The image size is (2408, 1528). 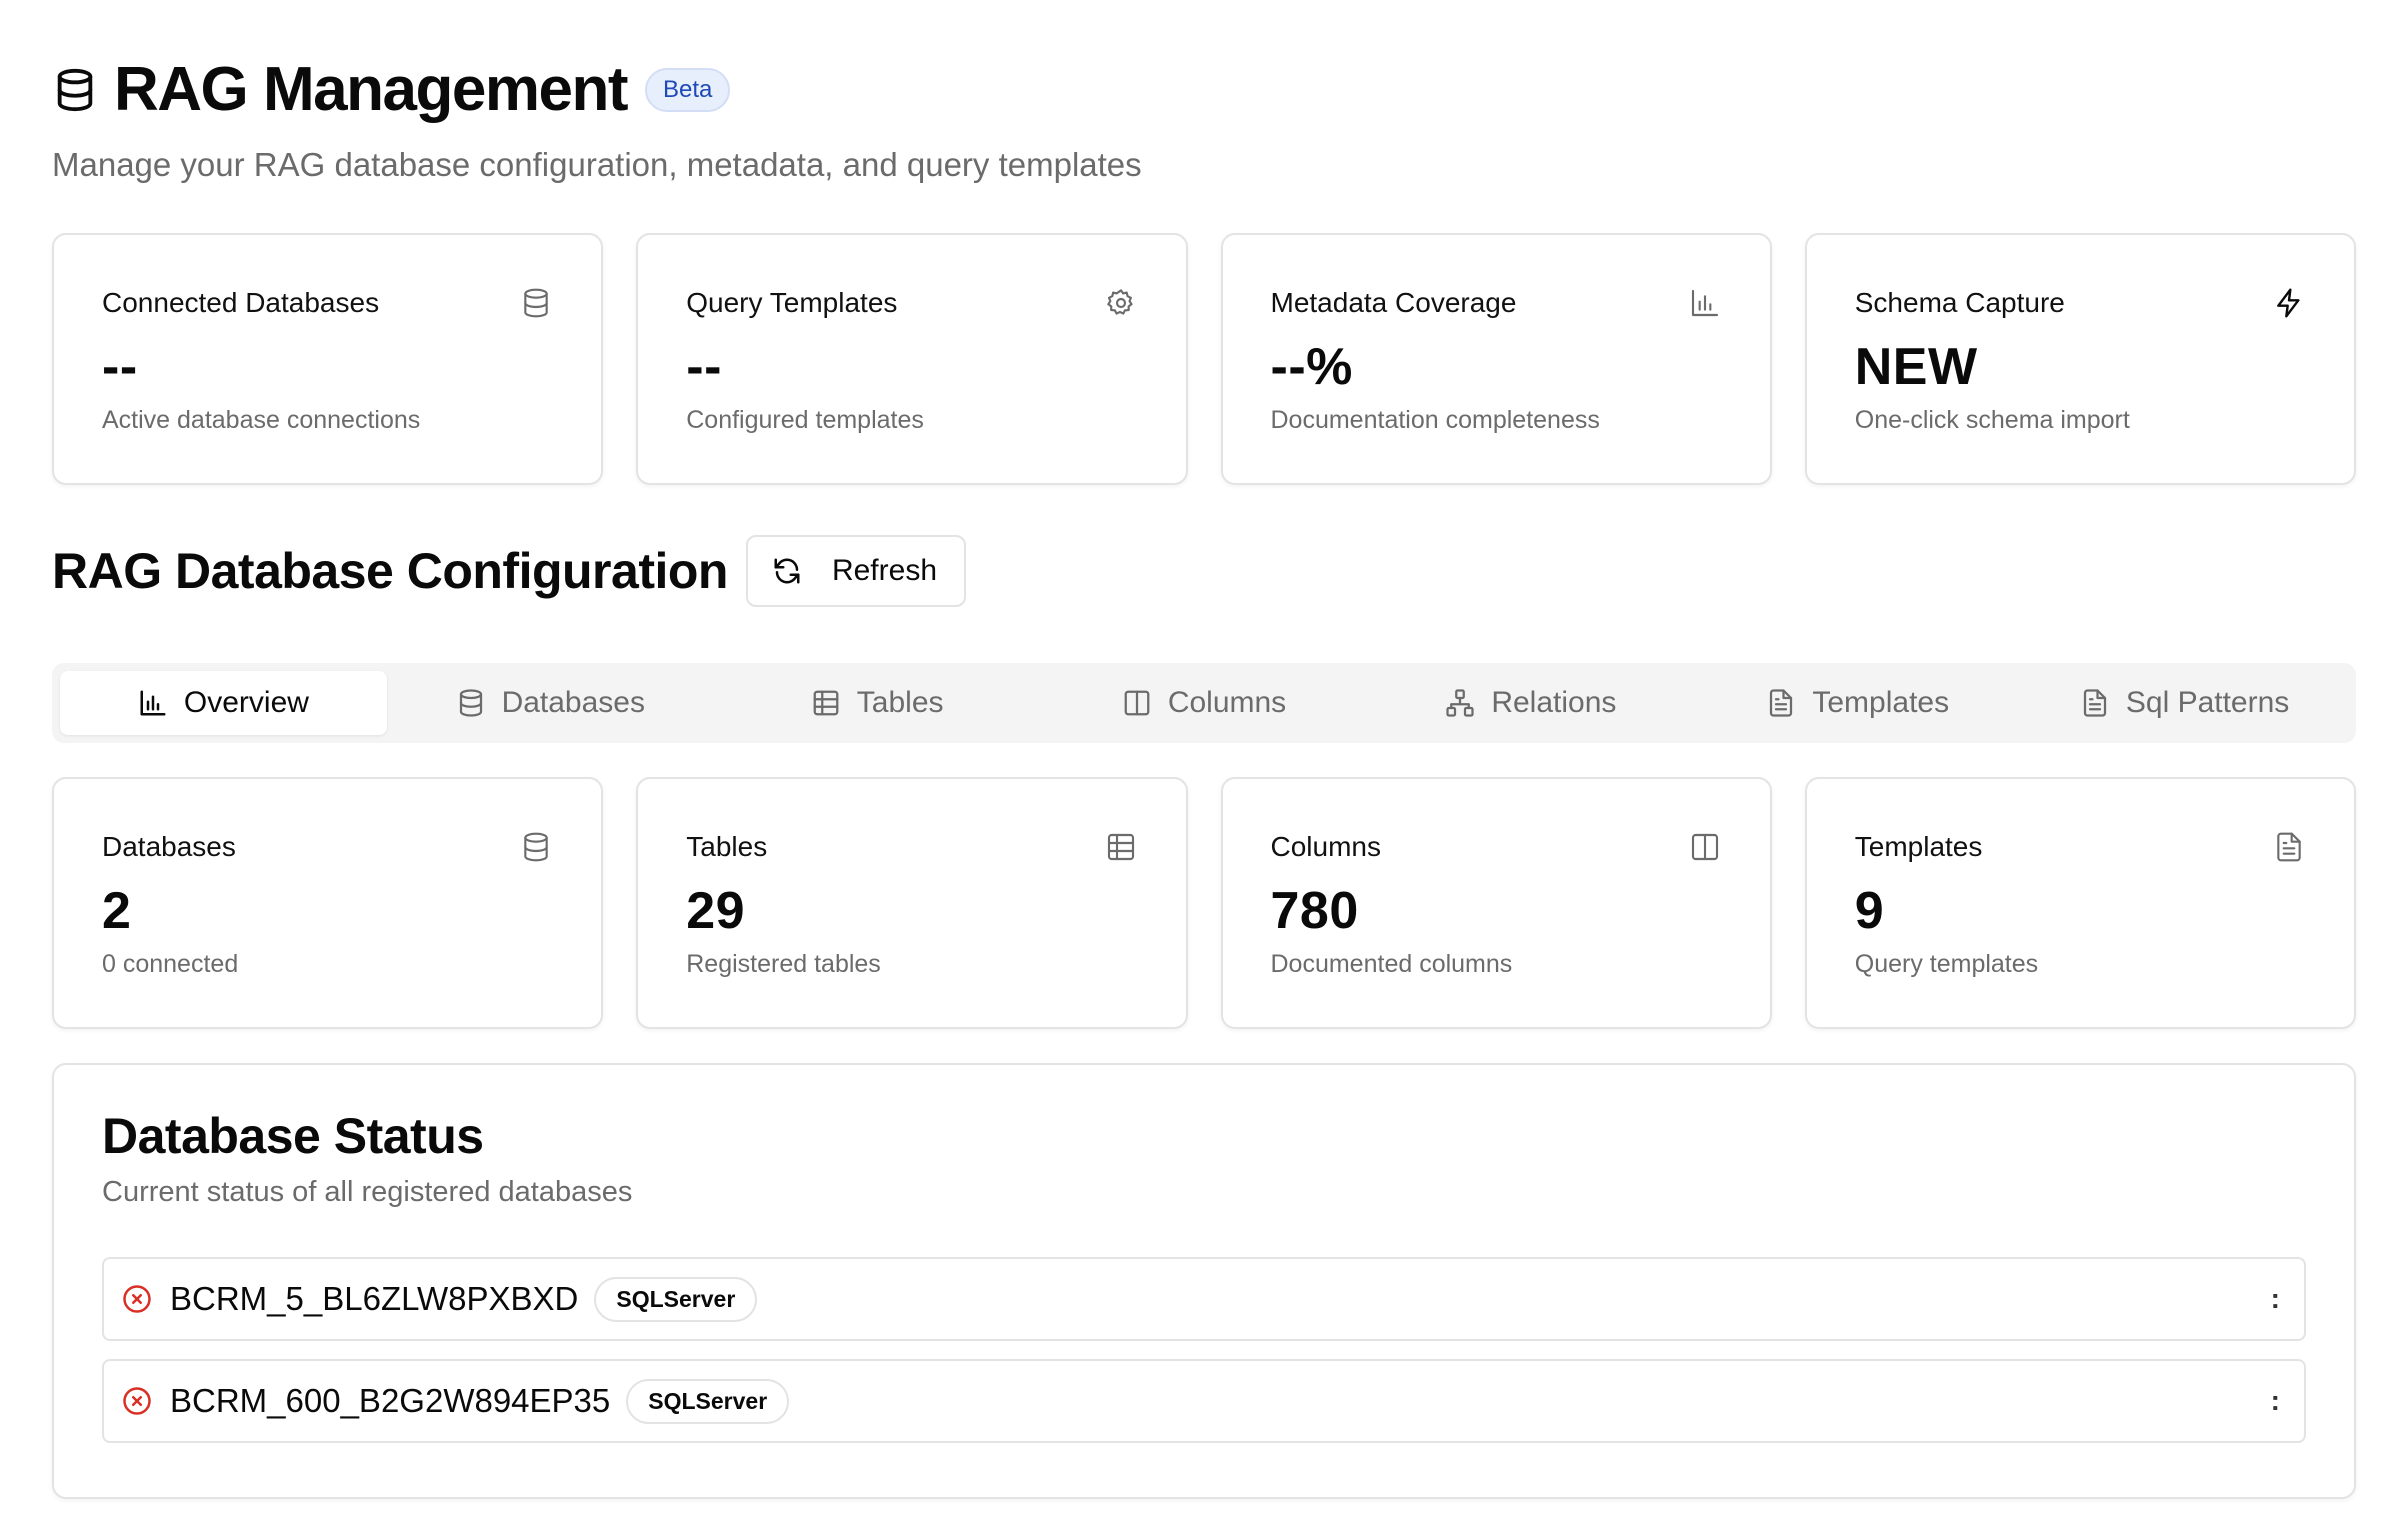 I want to click on tab-label: Overview, so click(x=246, y=702).